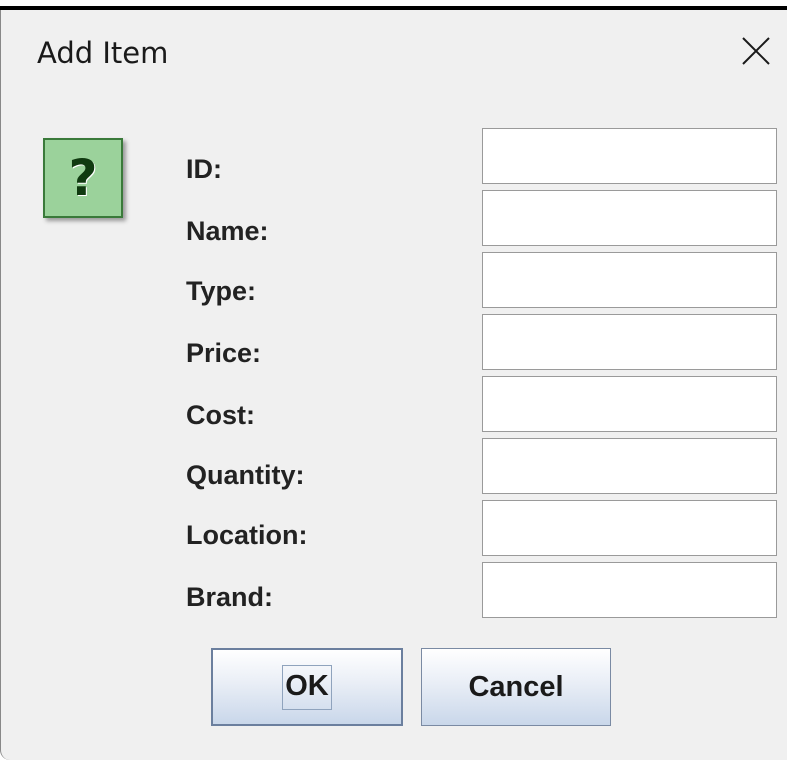  What do you see at coordinates (221, 291) in the screenshot?
I see `type-label: Type:` at bounding box center [221, 291].